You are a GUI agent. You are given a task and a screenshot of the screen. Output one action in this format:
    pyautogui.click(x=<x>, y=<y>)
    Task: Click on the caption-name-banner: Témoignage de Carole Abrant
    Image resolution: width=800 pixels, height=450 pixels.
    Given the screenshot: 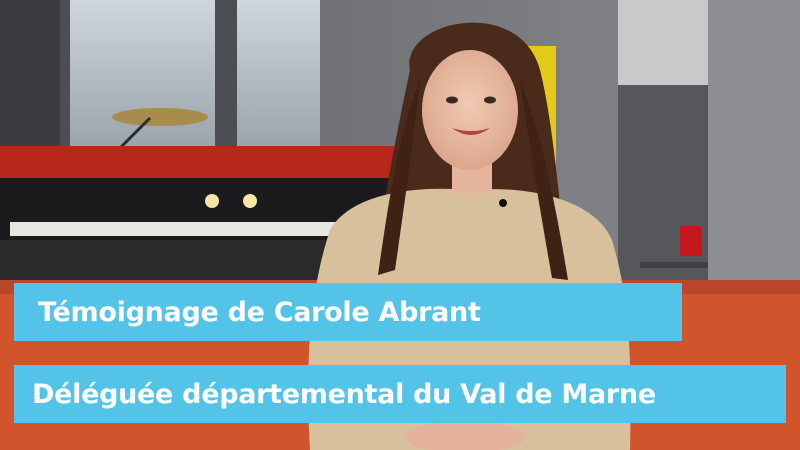 What is the action you would take?
    pyautogui.click(x=348, y=312)
    